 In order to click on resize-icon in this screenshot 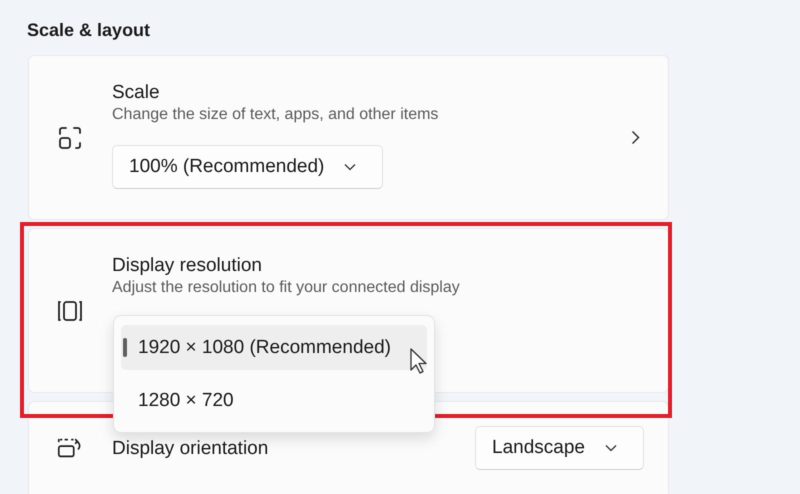, I will do `click(70, 310)`.